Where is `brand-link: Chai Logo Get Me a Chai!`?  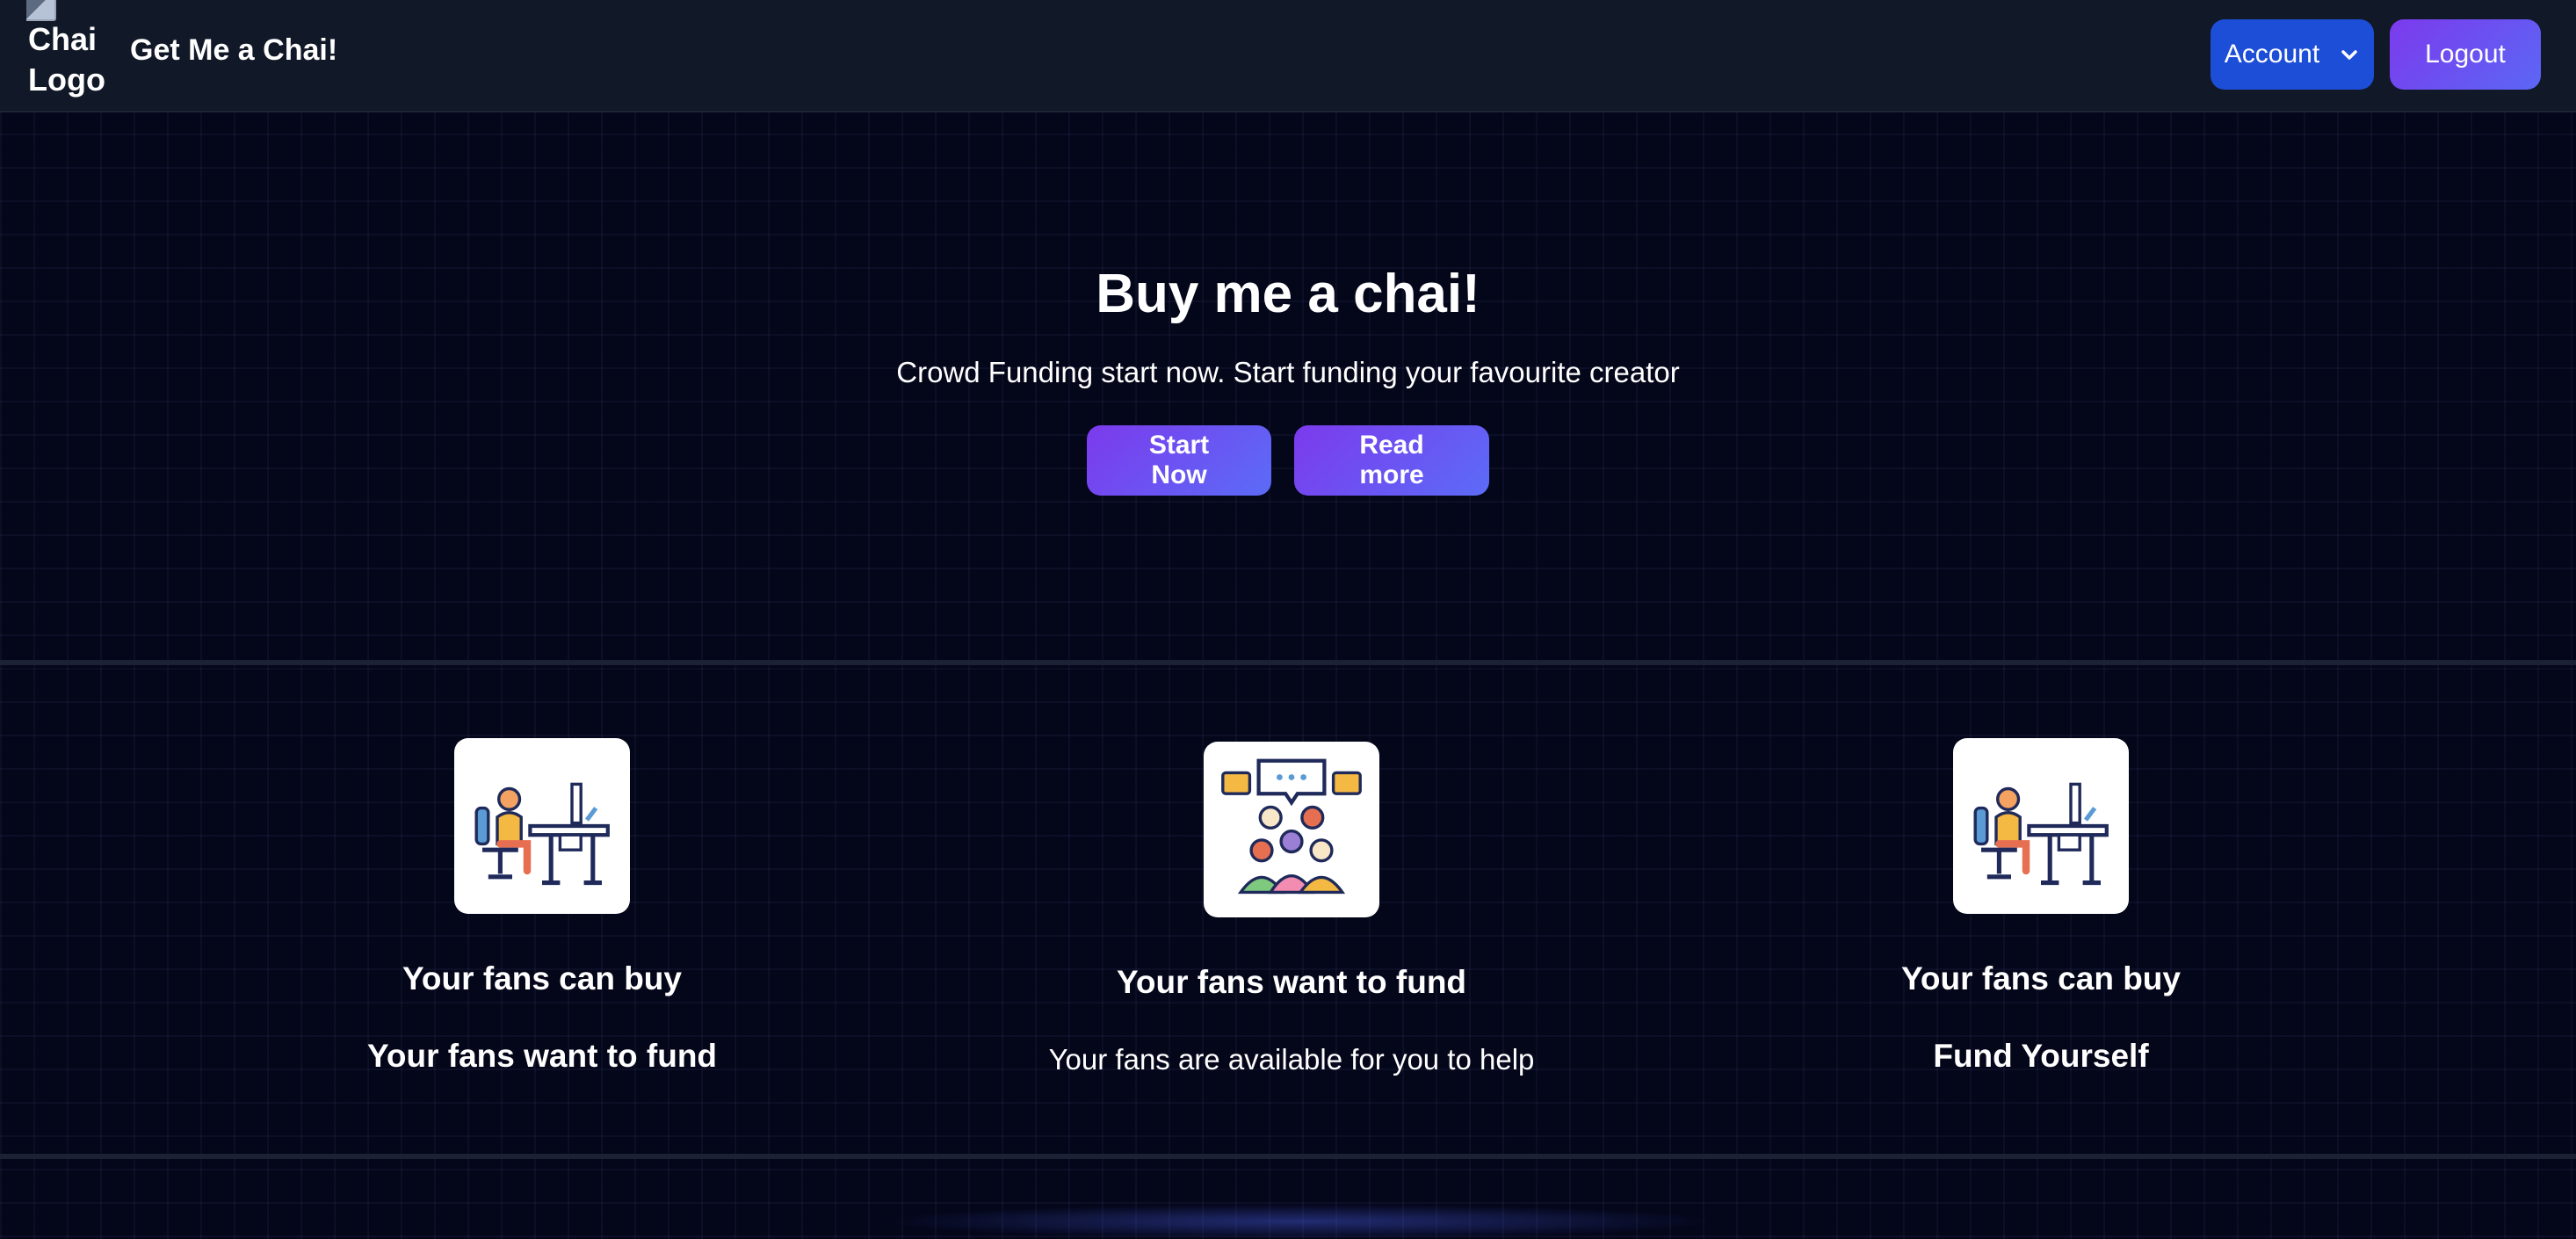
brand-link: Chai Logo Get Me a Chai! is located at coordinates (181, 55).